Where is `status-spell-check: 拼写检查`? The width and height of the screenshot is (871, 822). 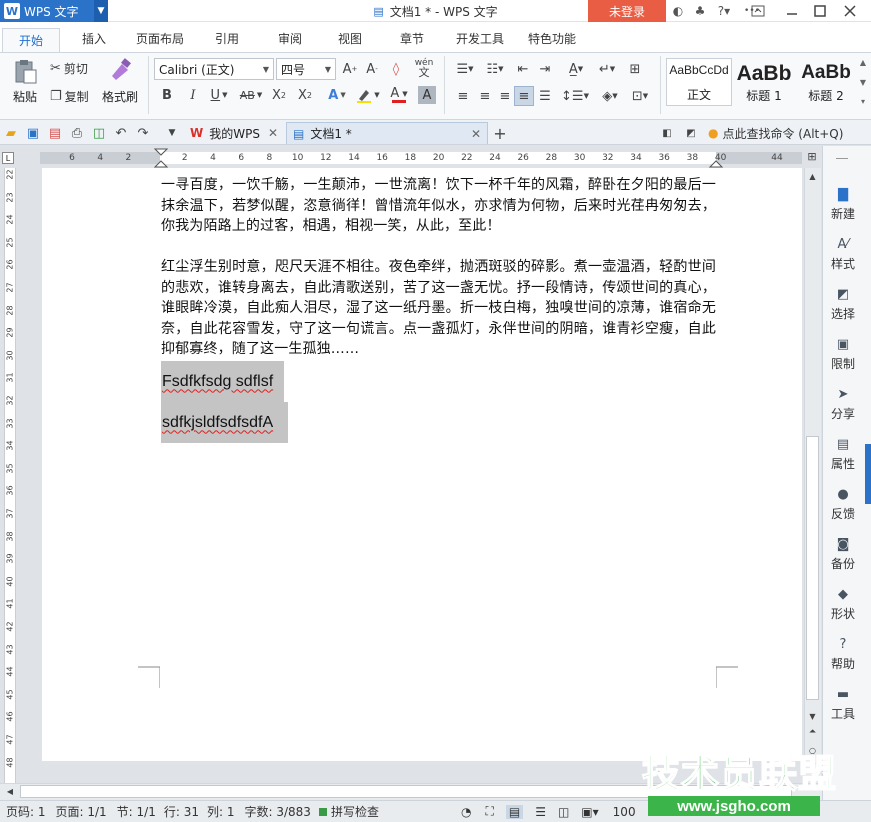
status-spell-check: 拼写检查 is located at coordinates (355, 811).